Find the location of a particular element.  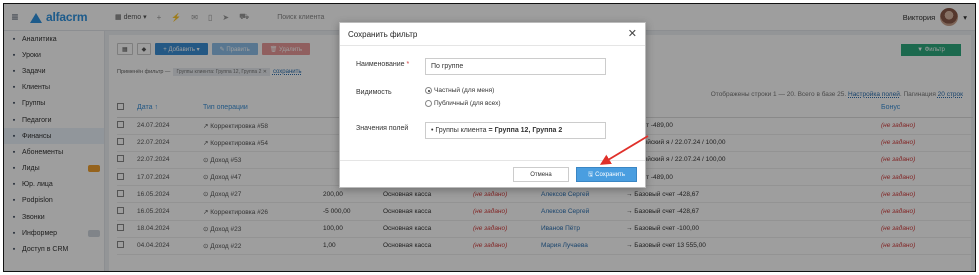

dialog-header: Сохранить фильтр ✕ is located at coordinates (492, 34).